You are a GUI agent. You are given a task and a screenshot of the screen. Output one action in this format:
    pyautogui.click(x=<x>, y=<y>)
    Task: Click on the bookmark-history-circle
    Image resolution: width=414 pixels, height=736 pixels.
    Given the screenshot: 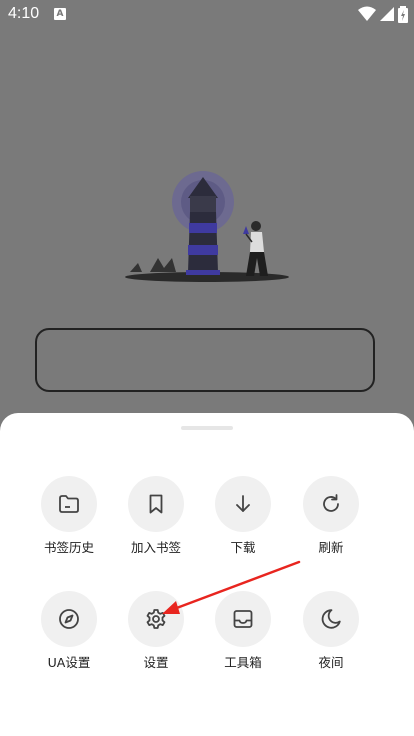 What is the action you would take?
    pyautogui.click(x=69, y=504)
    